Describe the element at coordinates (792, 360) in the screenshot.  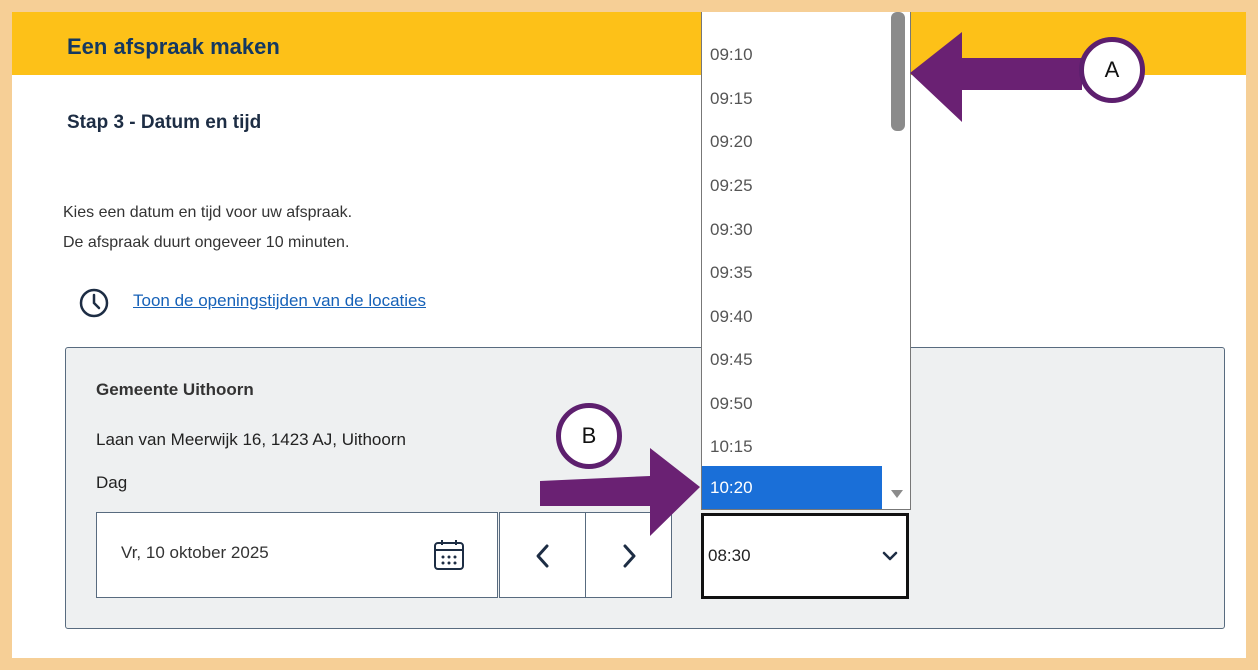
I see `time-option: 09:45` at that location.